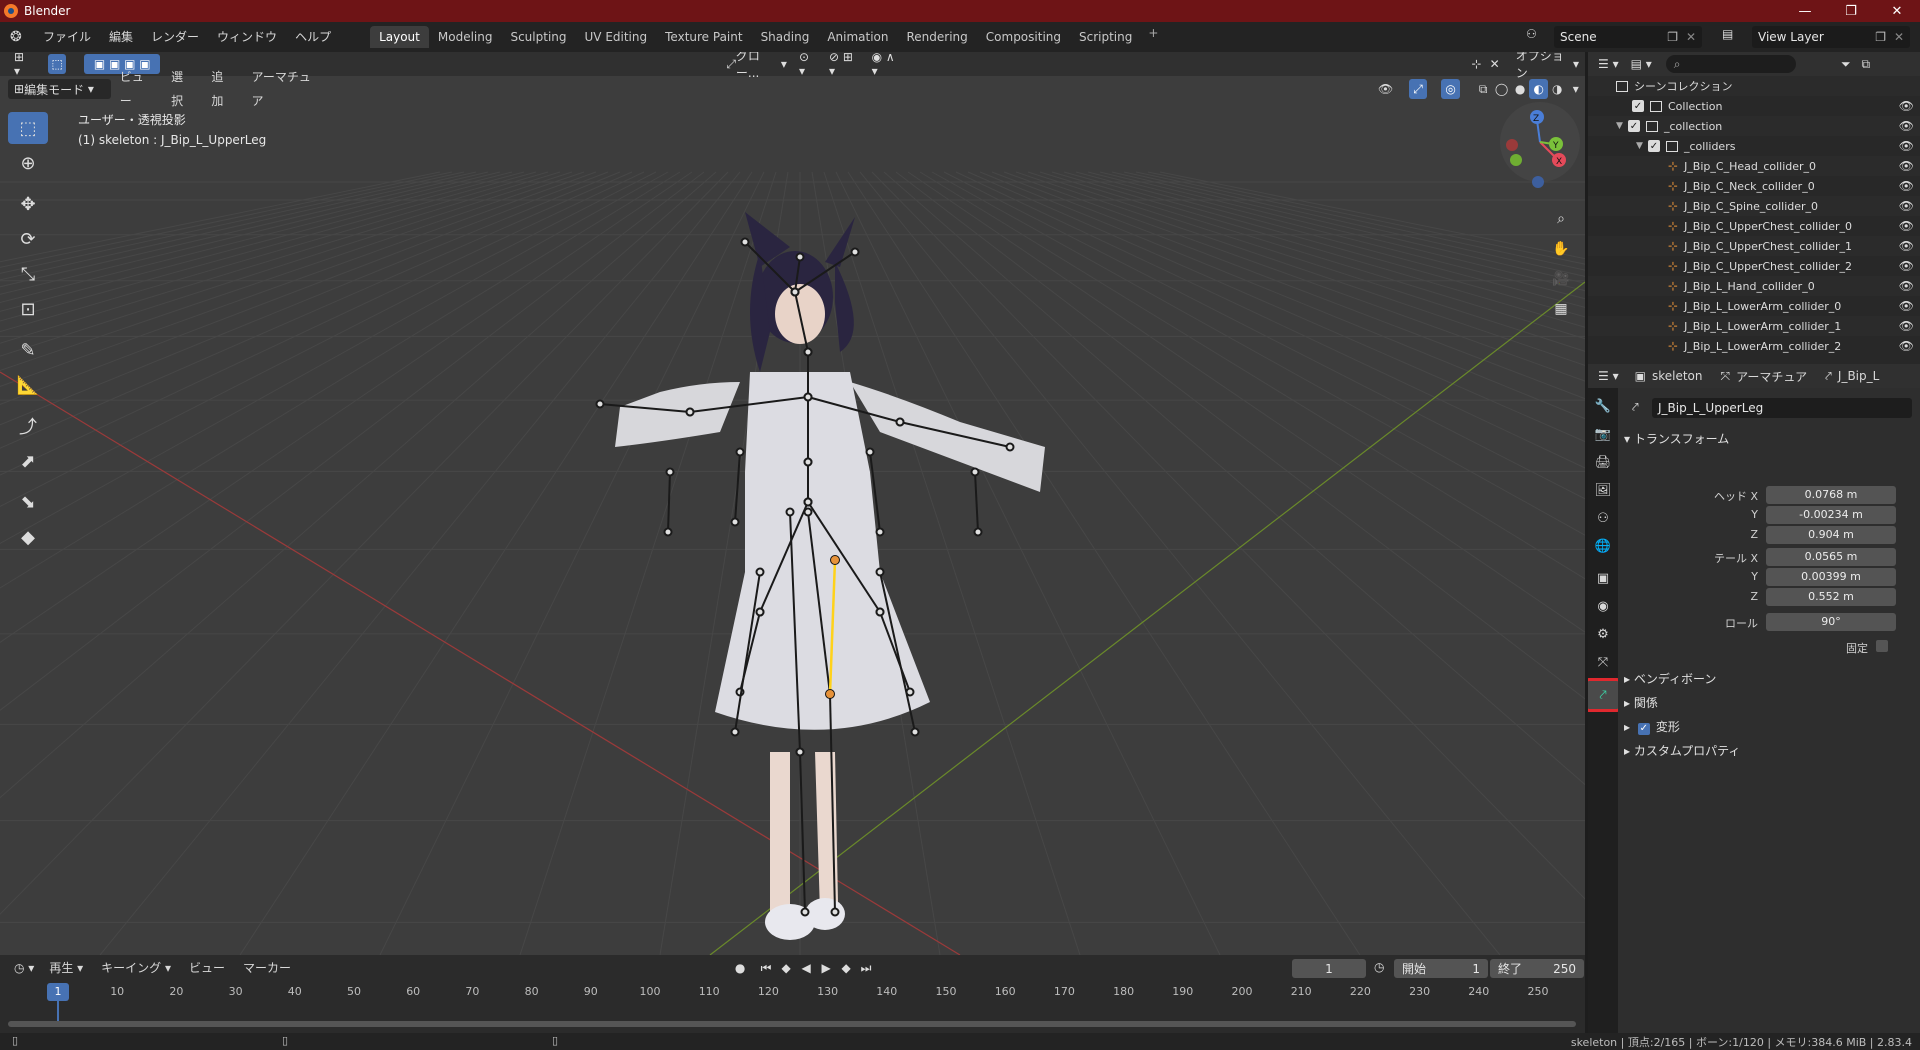 Image resolution: width=1920 pixels, height=1050 pixels. Describe the element at coordinates (1379, 967) in the screenshot. I see `preview-range-icon: ◷` at that location.